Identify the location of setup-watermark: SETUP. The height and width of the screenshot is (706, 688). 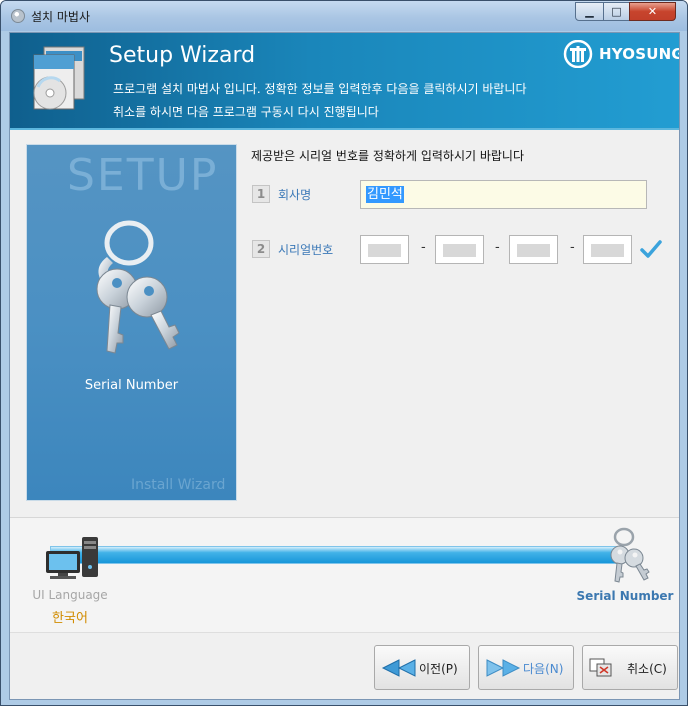
(143, 175).